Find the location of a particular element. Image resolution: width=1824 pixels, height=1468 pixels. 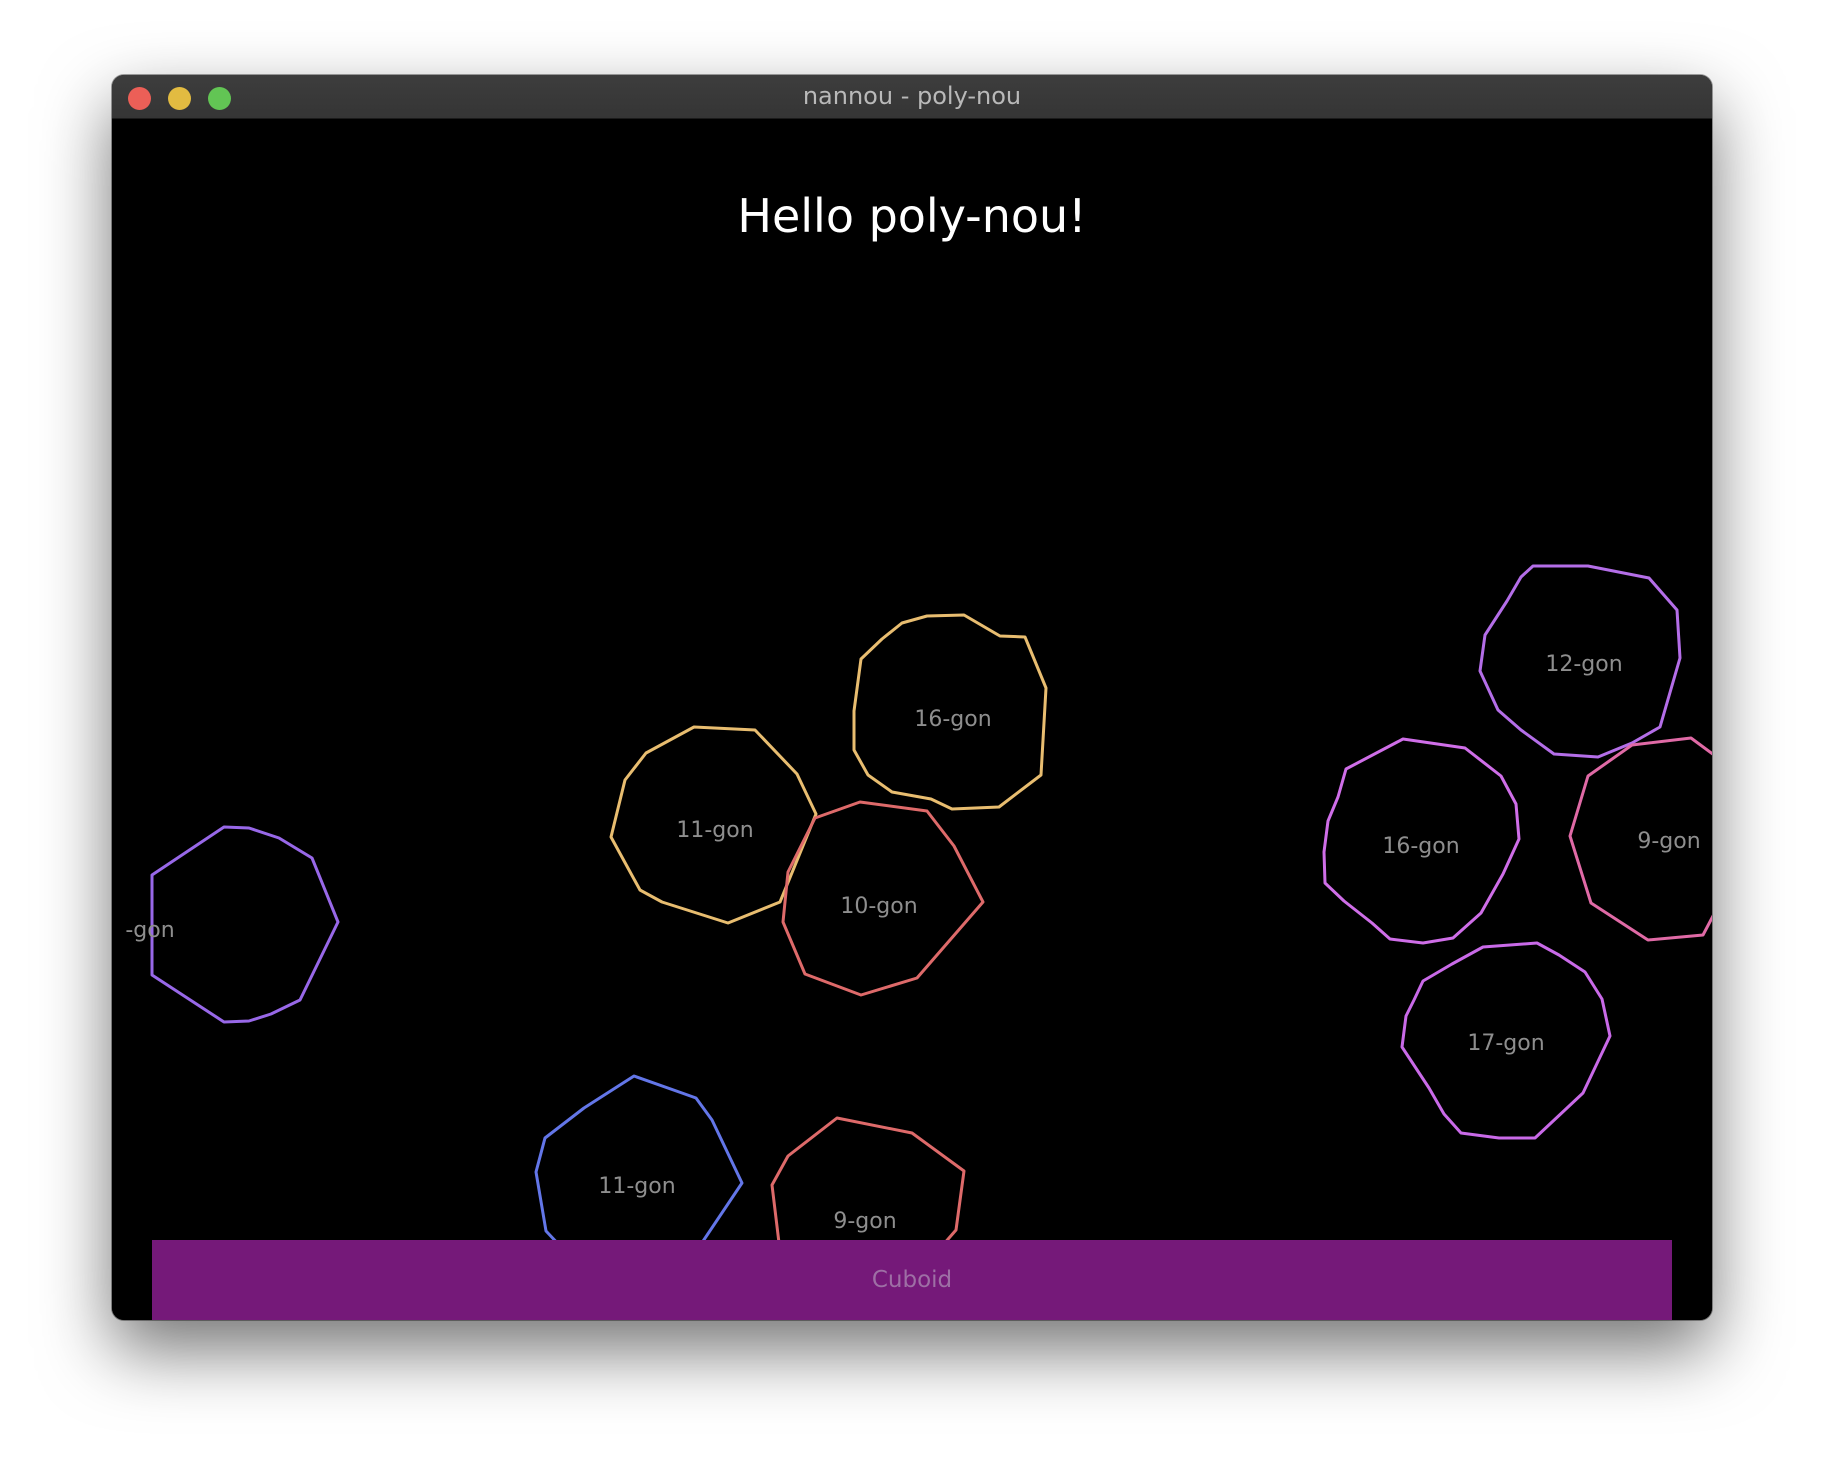

polygon-group: 17-gon is located at coordinates (1506, 1040).